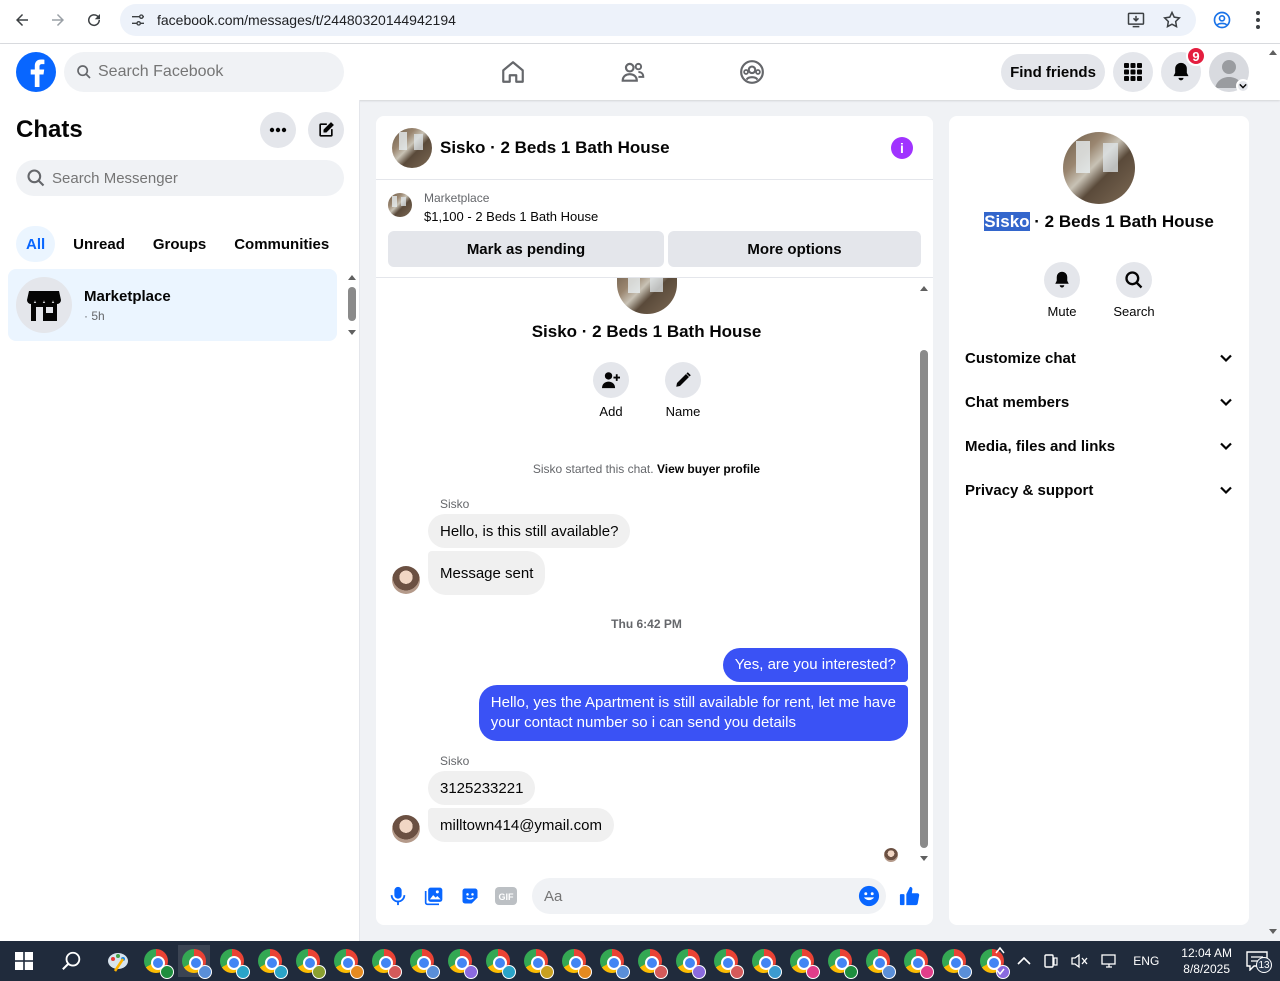  Describe the element at coordinates (1099, 490) in the screenshot. I see `privacy-support-section: Privacy & support` at that location.